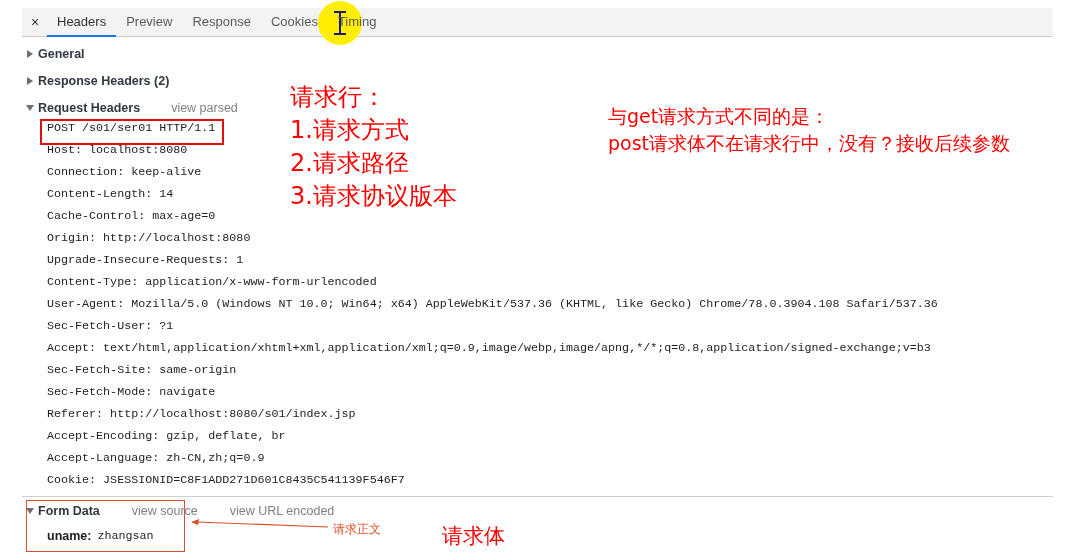 The height and width of the screenshot is (558, 1086). I want to click on header-line: Accept-Encoding: gzip, deflate, br, so click(166, 436).